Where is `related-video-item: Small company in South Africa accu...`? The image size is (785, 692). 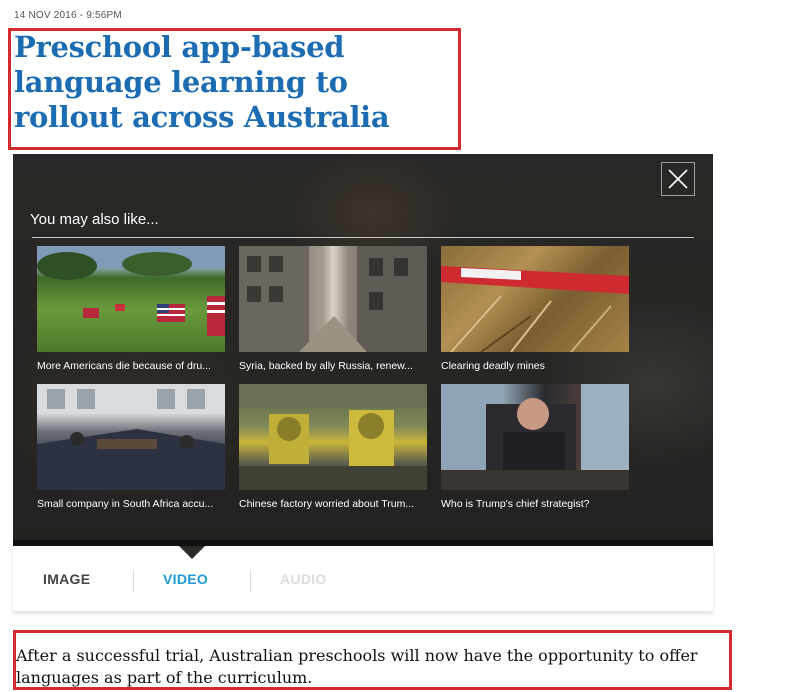
related-video-item: Small company in South Africa accu... is located at coordinates (131, 447).